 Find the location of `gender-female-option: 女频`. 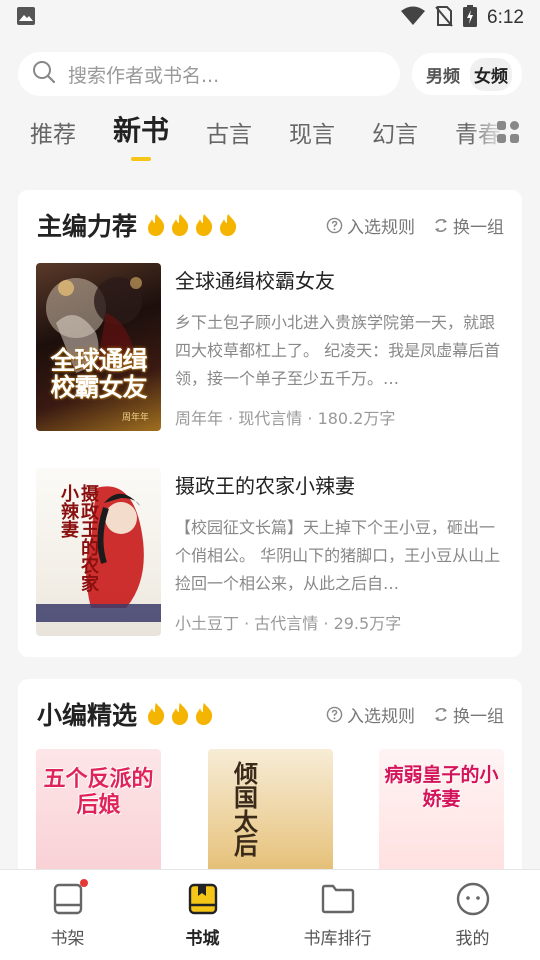

gender-female-option: 女频 is located at coordinates (491, 74).